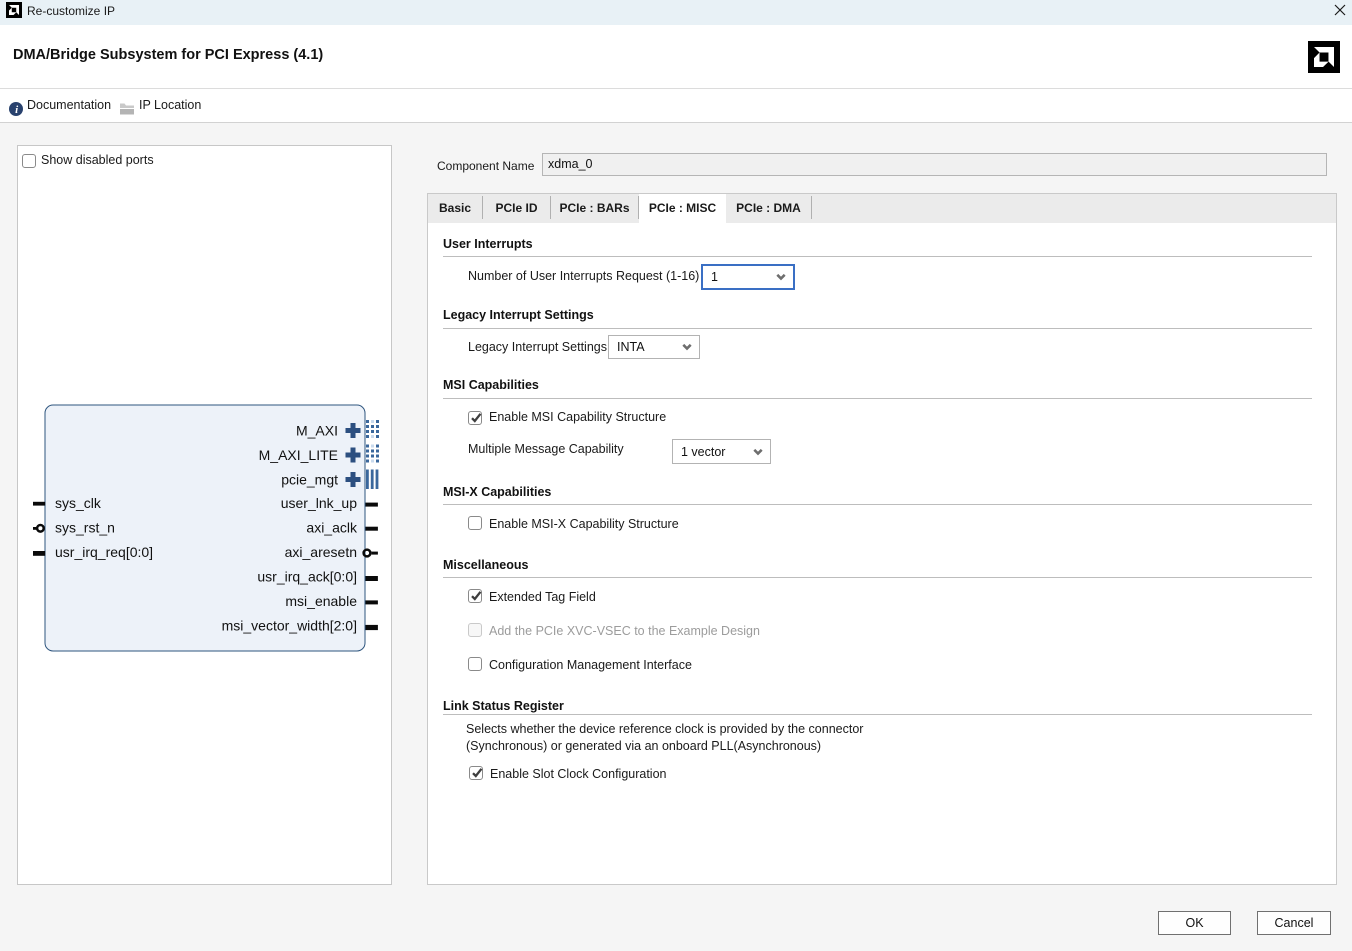 The height and width of the screenshot is (951, 1352). What do you see at coordinates (319, 503) in the screenshot?
I see `svg-text: user_lnk_up` at bounding box center [319, 503].